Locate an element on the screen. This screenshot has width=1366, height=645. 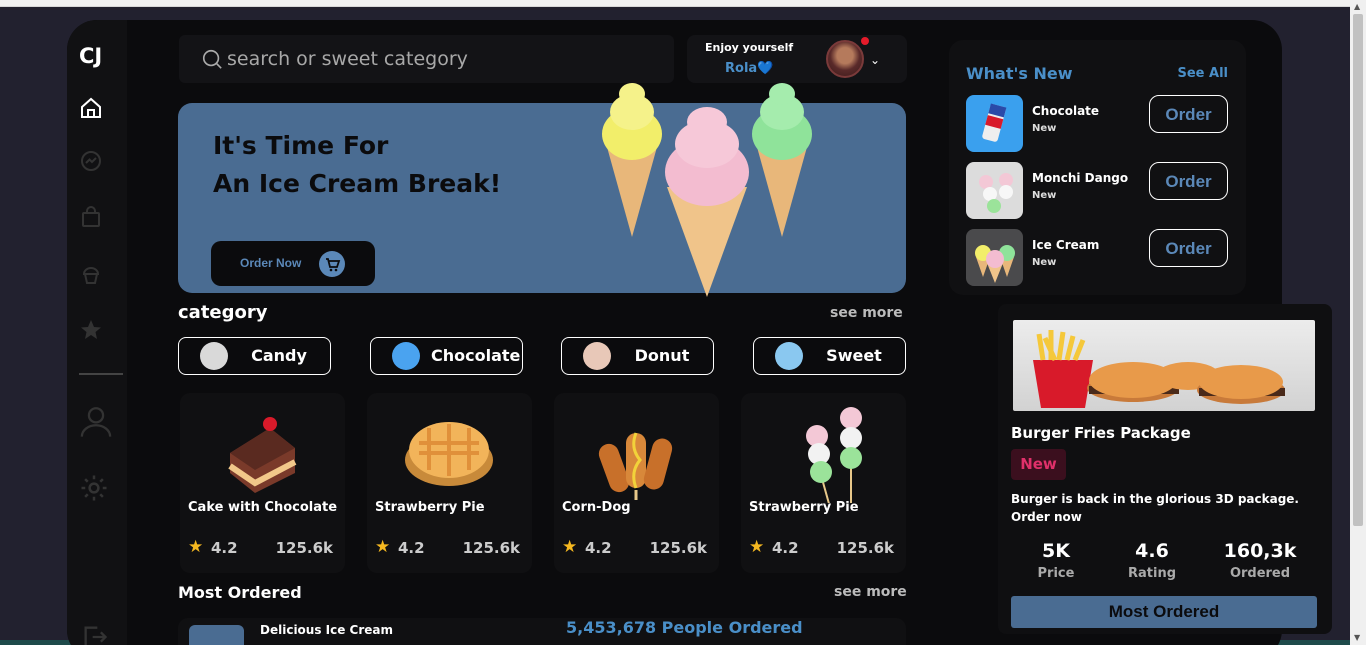
logout-icon is located at coordinates (95, 634).